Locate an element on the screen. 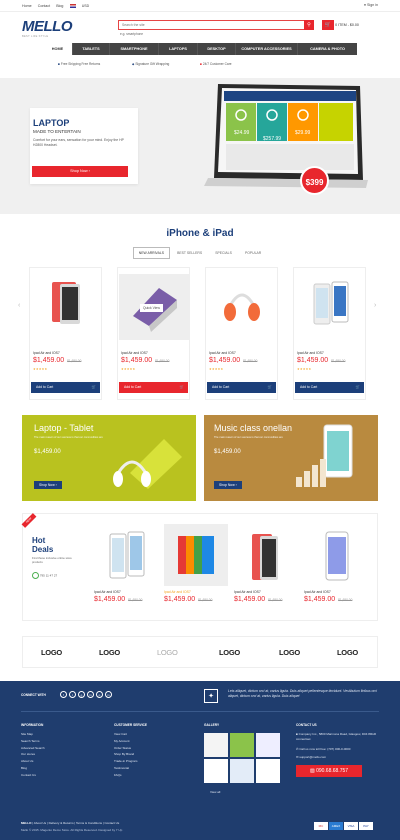  search-input is located at coordinates (211, 25).